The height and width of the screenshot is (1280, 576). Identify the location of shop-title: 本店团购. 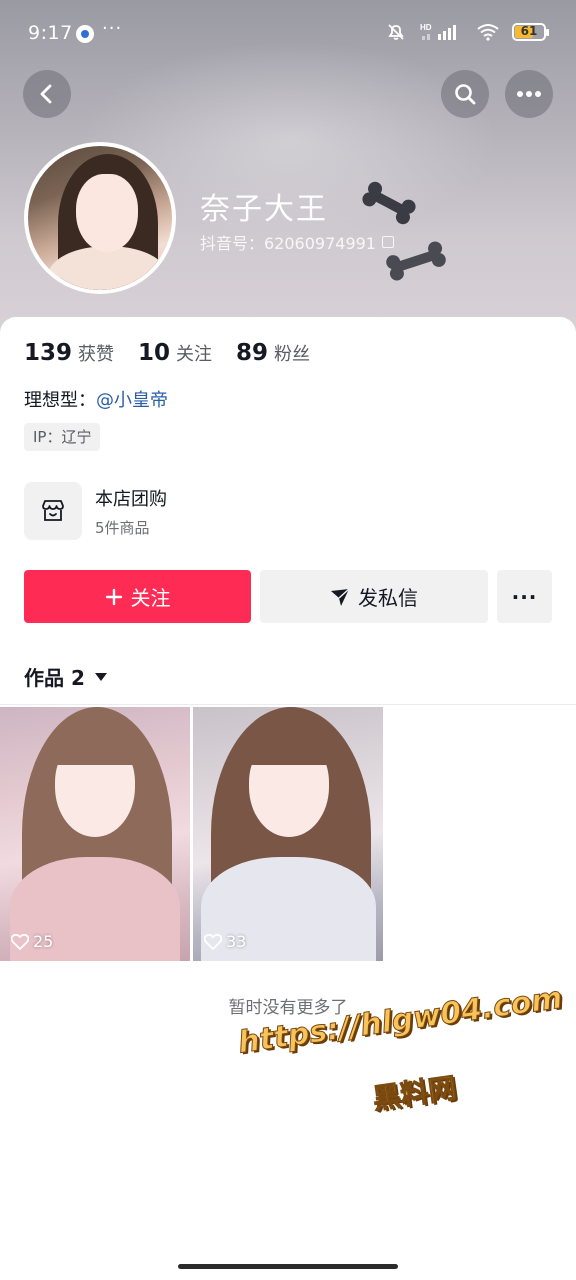
(131, 499).